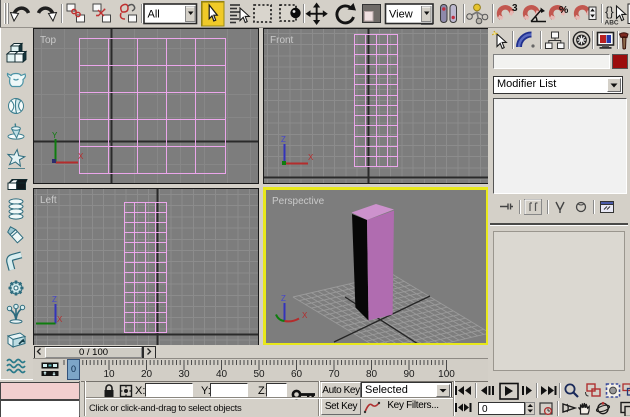 This screenshot has height=417, width=630. I want to click on svg-text: 0, so click(485, 409).